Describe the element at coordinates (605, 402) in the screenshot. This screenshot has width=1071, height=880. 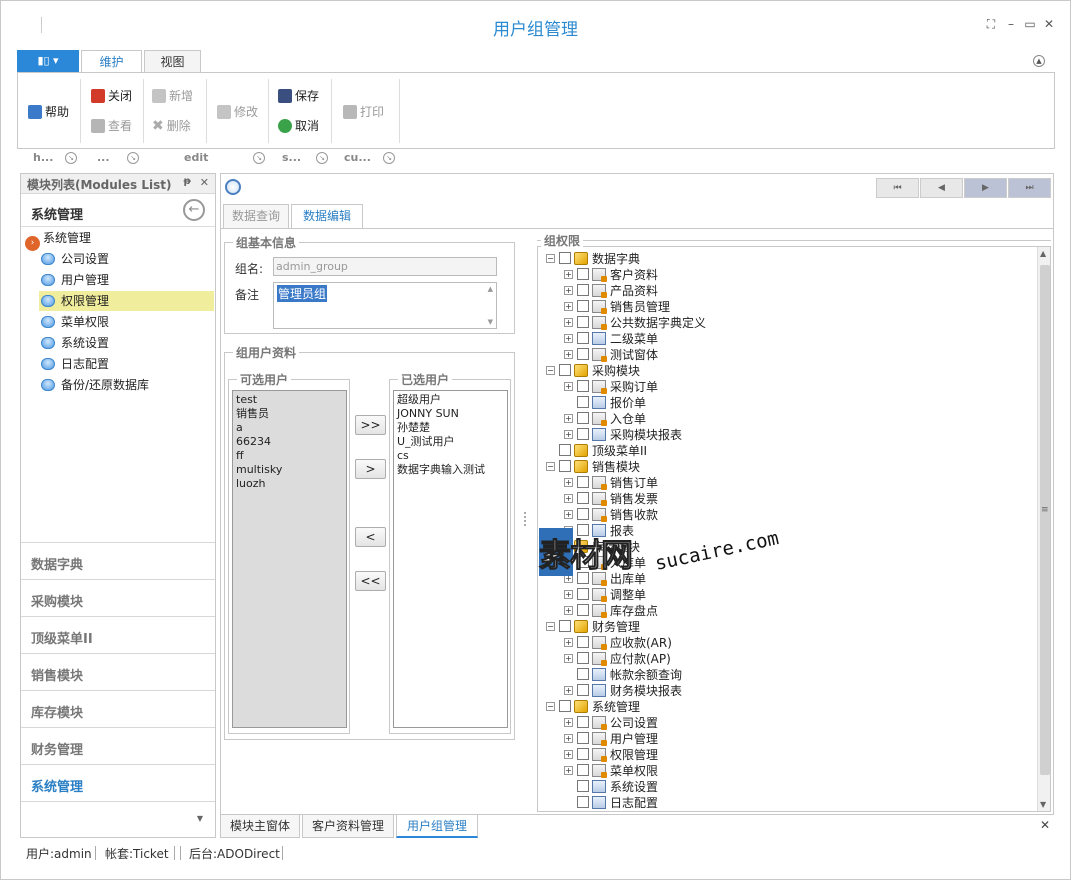
I see `tree-form-node: 报价单` at that location.